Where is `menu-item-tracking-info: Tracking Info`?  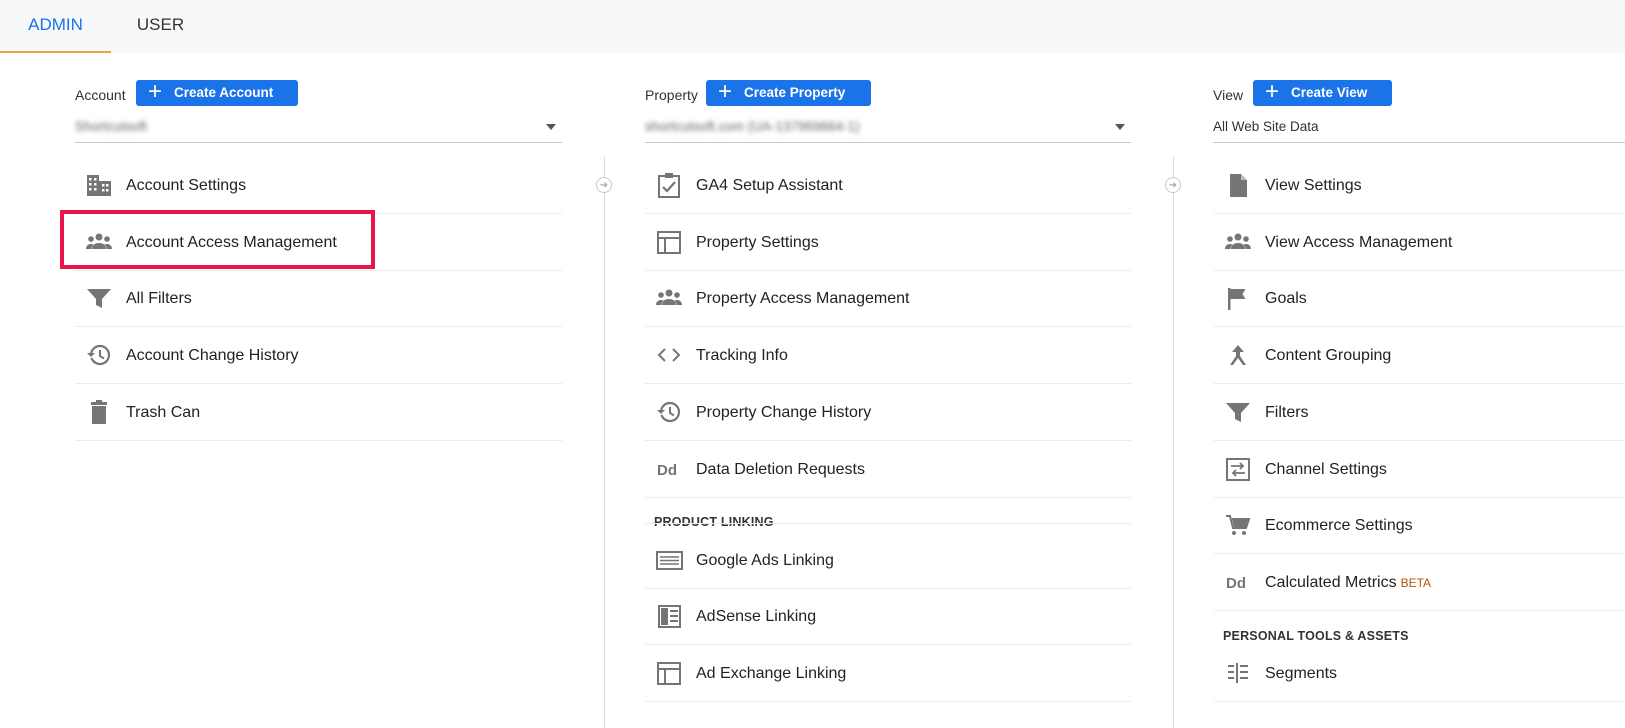
menu-item-tracking-info: Tracking Info is located at coordinates (888, 355).